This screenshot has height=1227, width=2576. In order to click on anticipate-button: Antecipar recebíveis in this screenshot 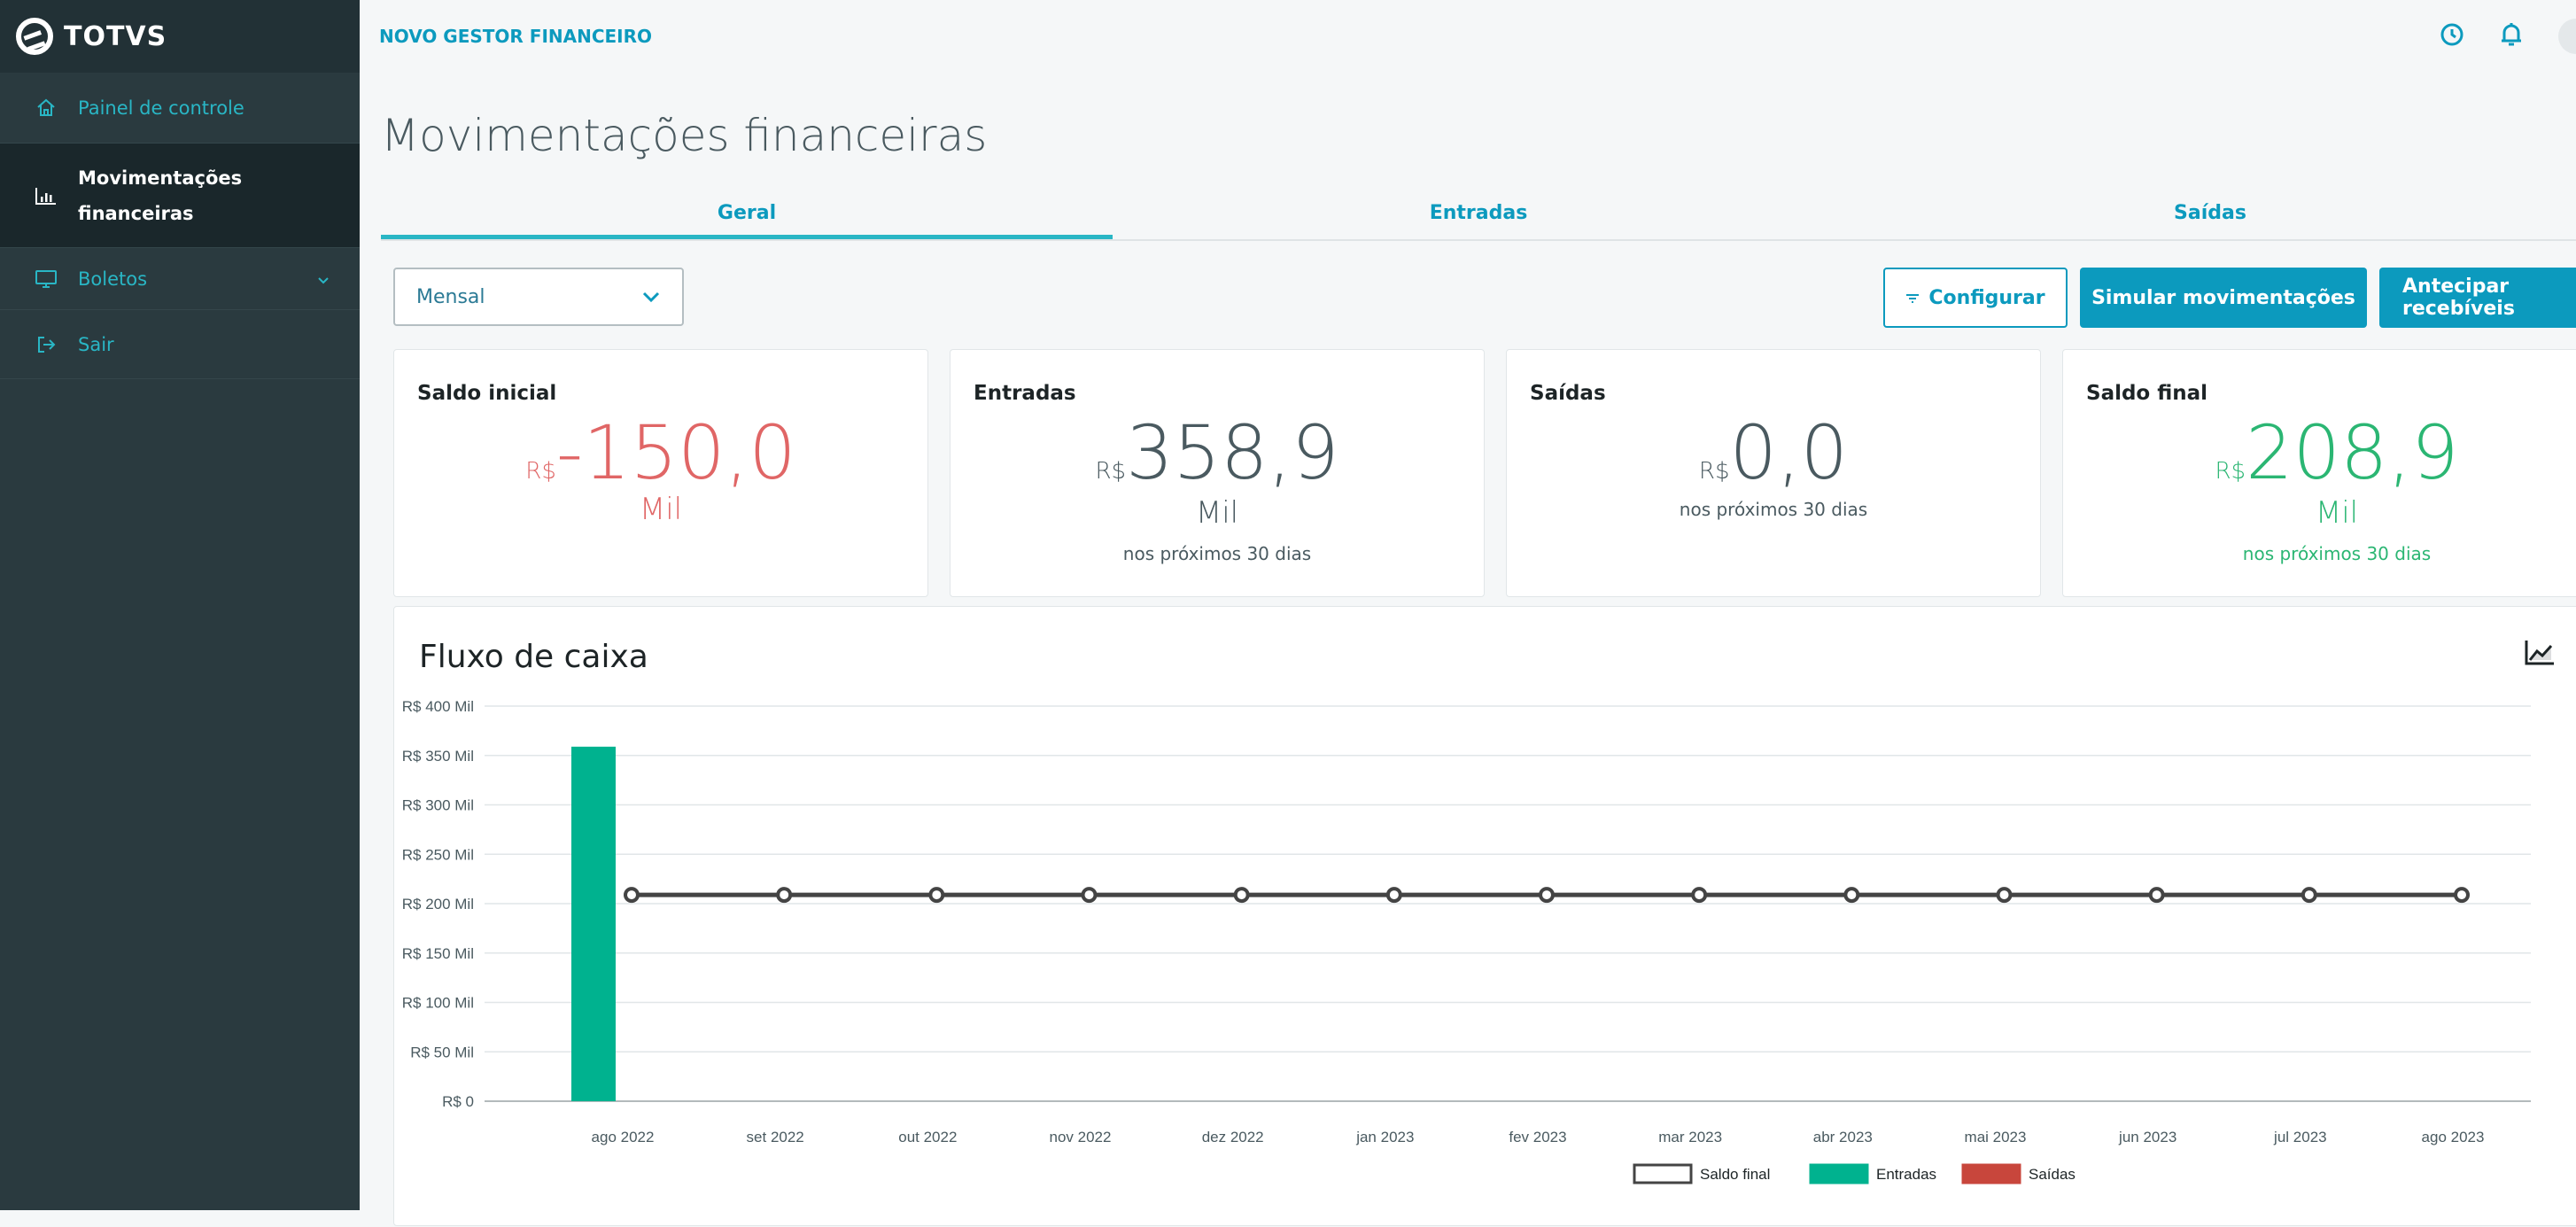, I will do `click(2477, 298)`.